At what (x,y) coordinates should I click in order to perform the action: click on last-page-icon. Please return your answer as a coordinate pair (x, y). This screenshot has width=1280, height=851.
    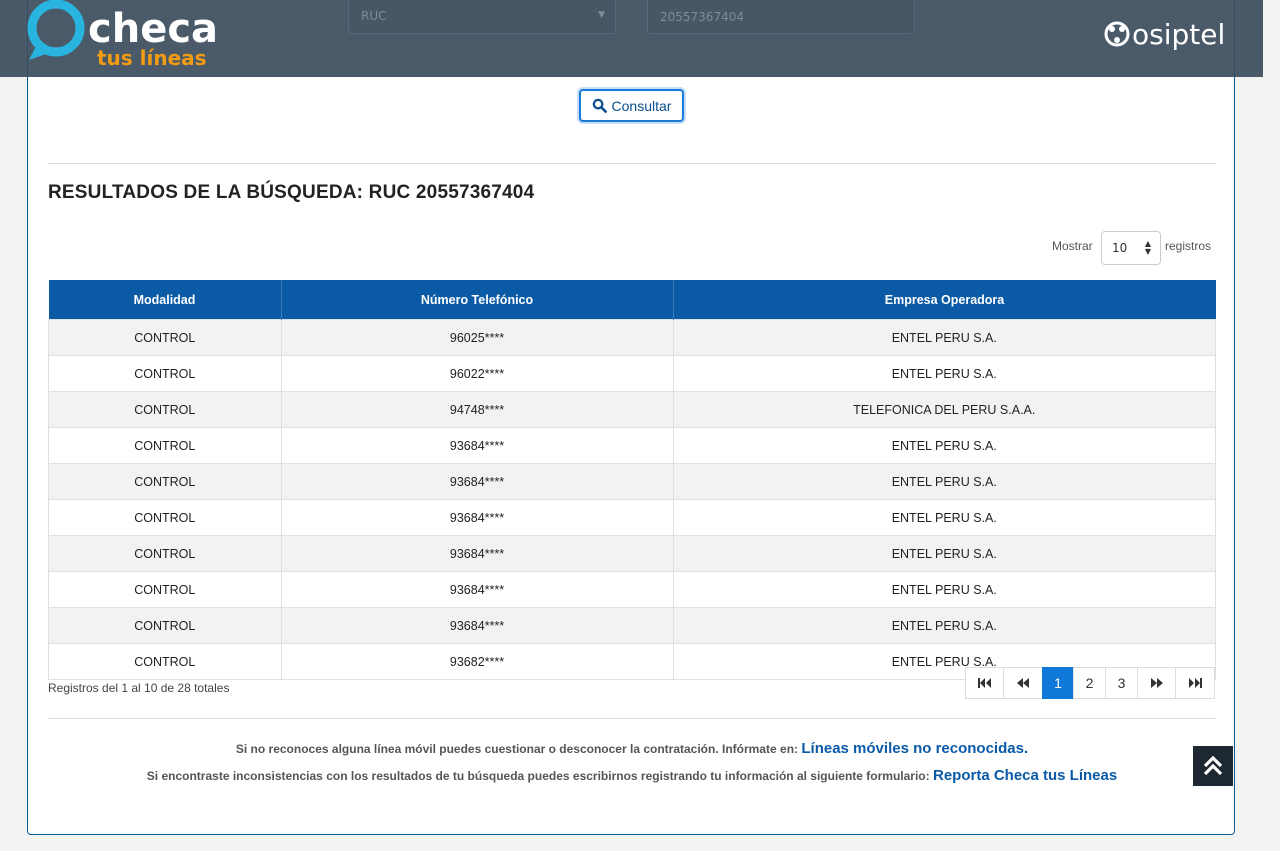
    Looking at the image, I should click on (1195, 683).